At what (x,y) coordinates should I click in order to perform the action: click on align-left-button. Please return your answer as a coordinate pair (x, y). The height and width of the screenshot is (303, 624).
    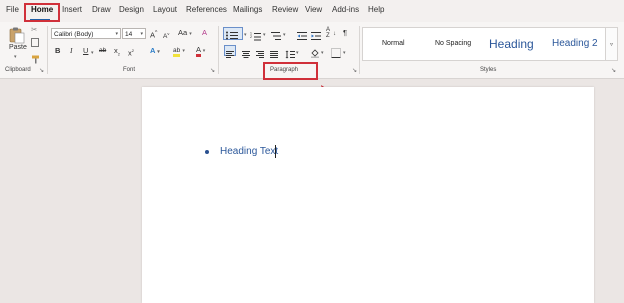
    Looking at the image, I should click on (230, 51).